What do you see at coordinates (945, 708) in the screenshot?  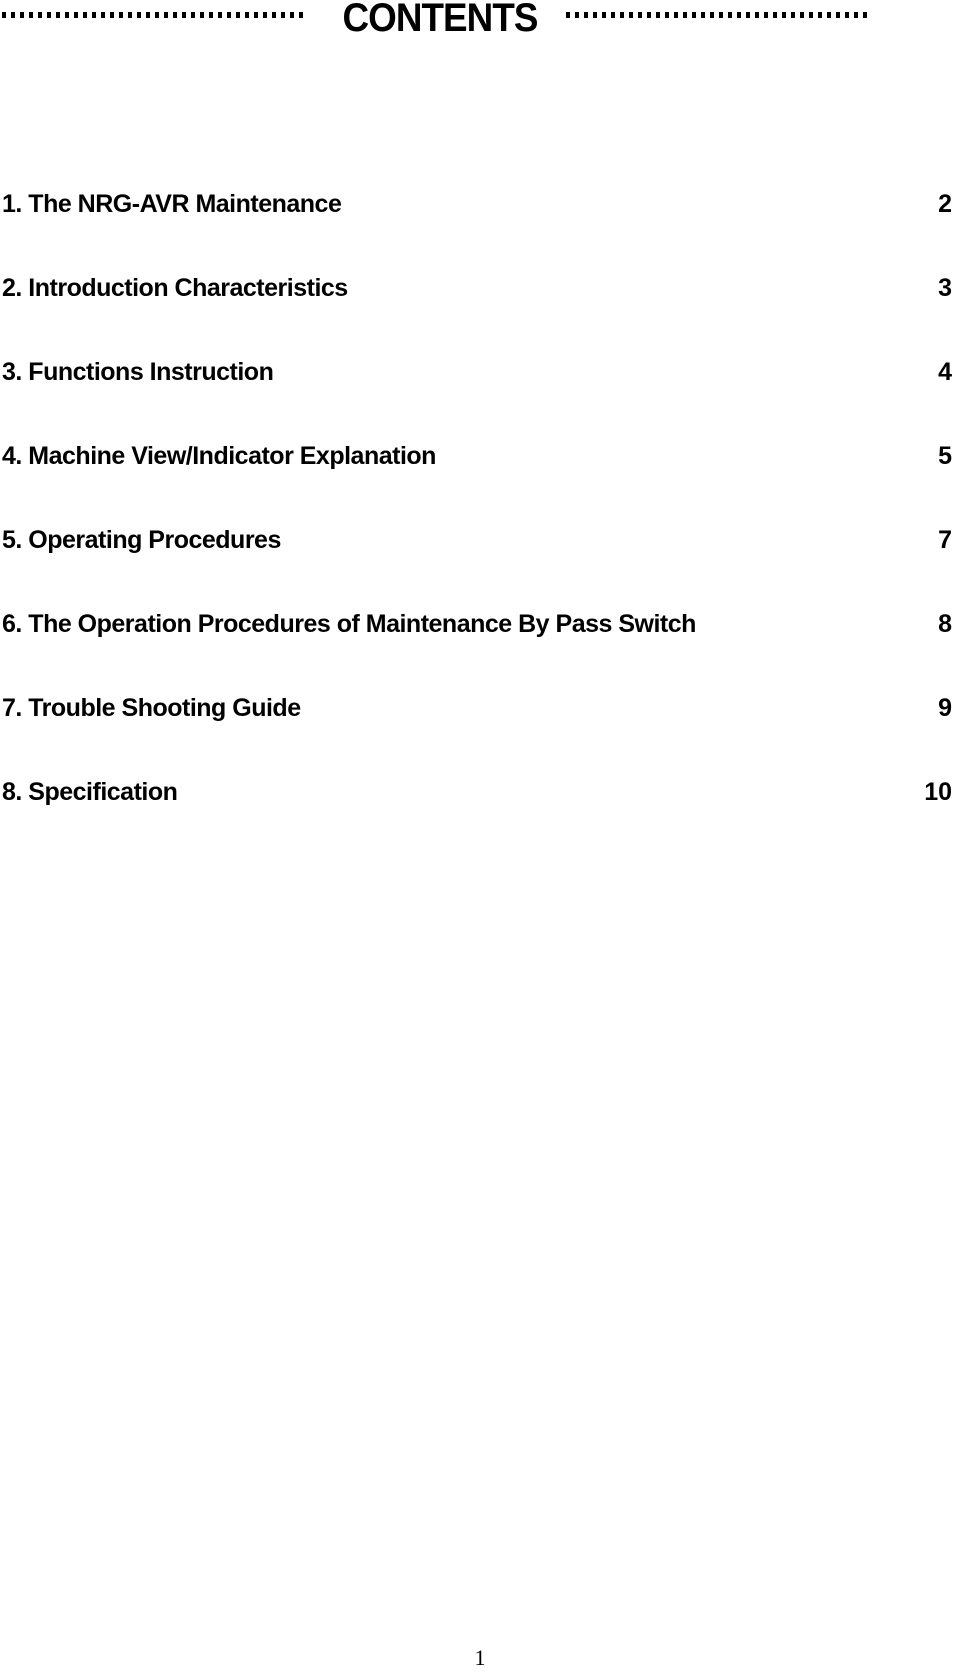 I see `toc-entry-page: 9` at bounding box center [945, 708].